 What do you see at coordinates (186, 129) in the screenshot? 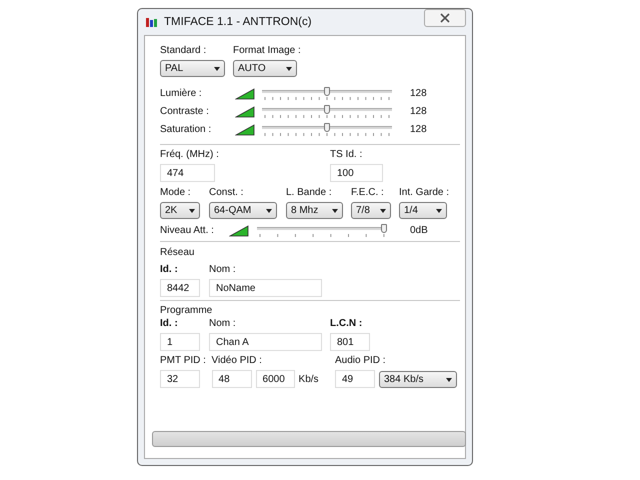
I see `slider-label: Saturation :` at bounding box center [186, 129].